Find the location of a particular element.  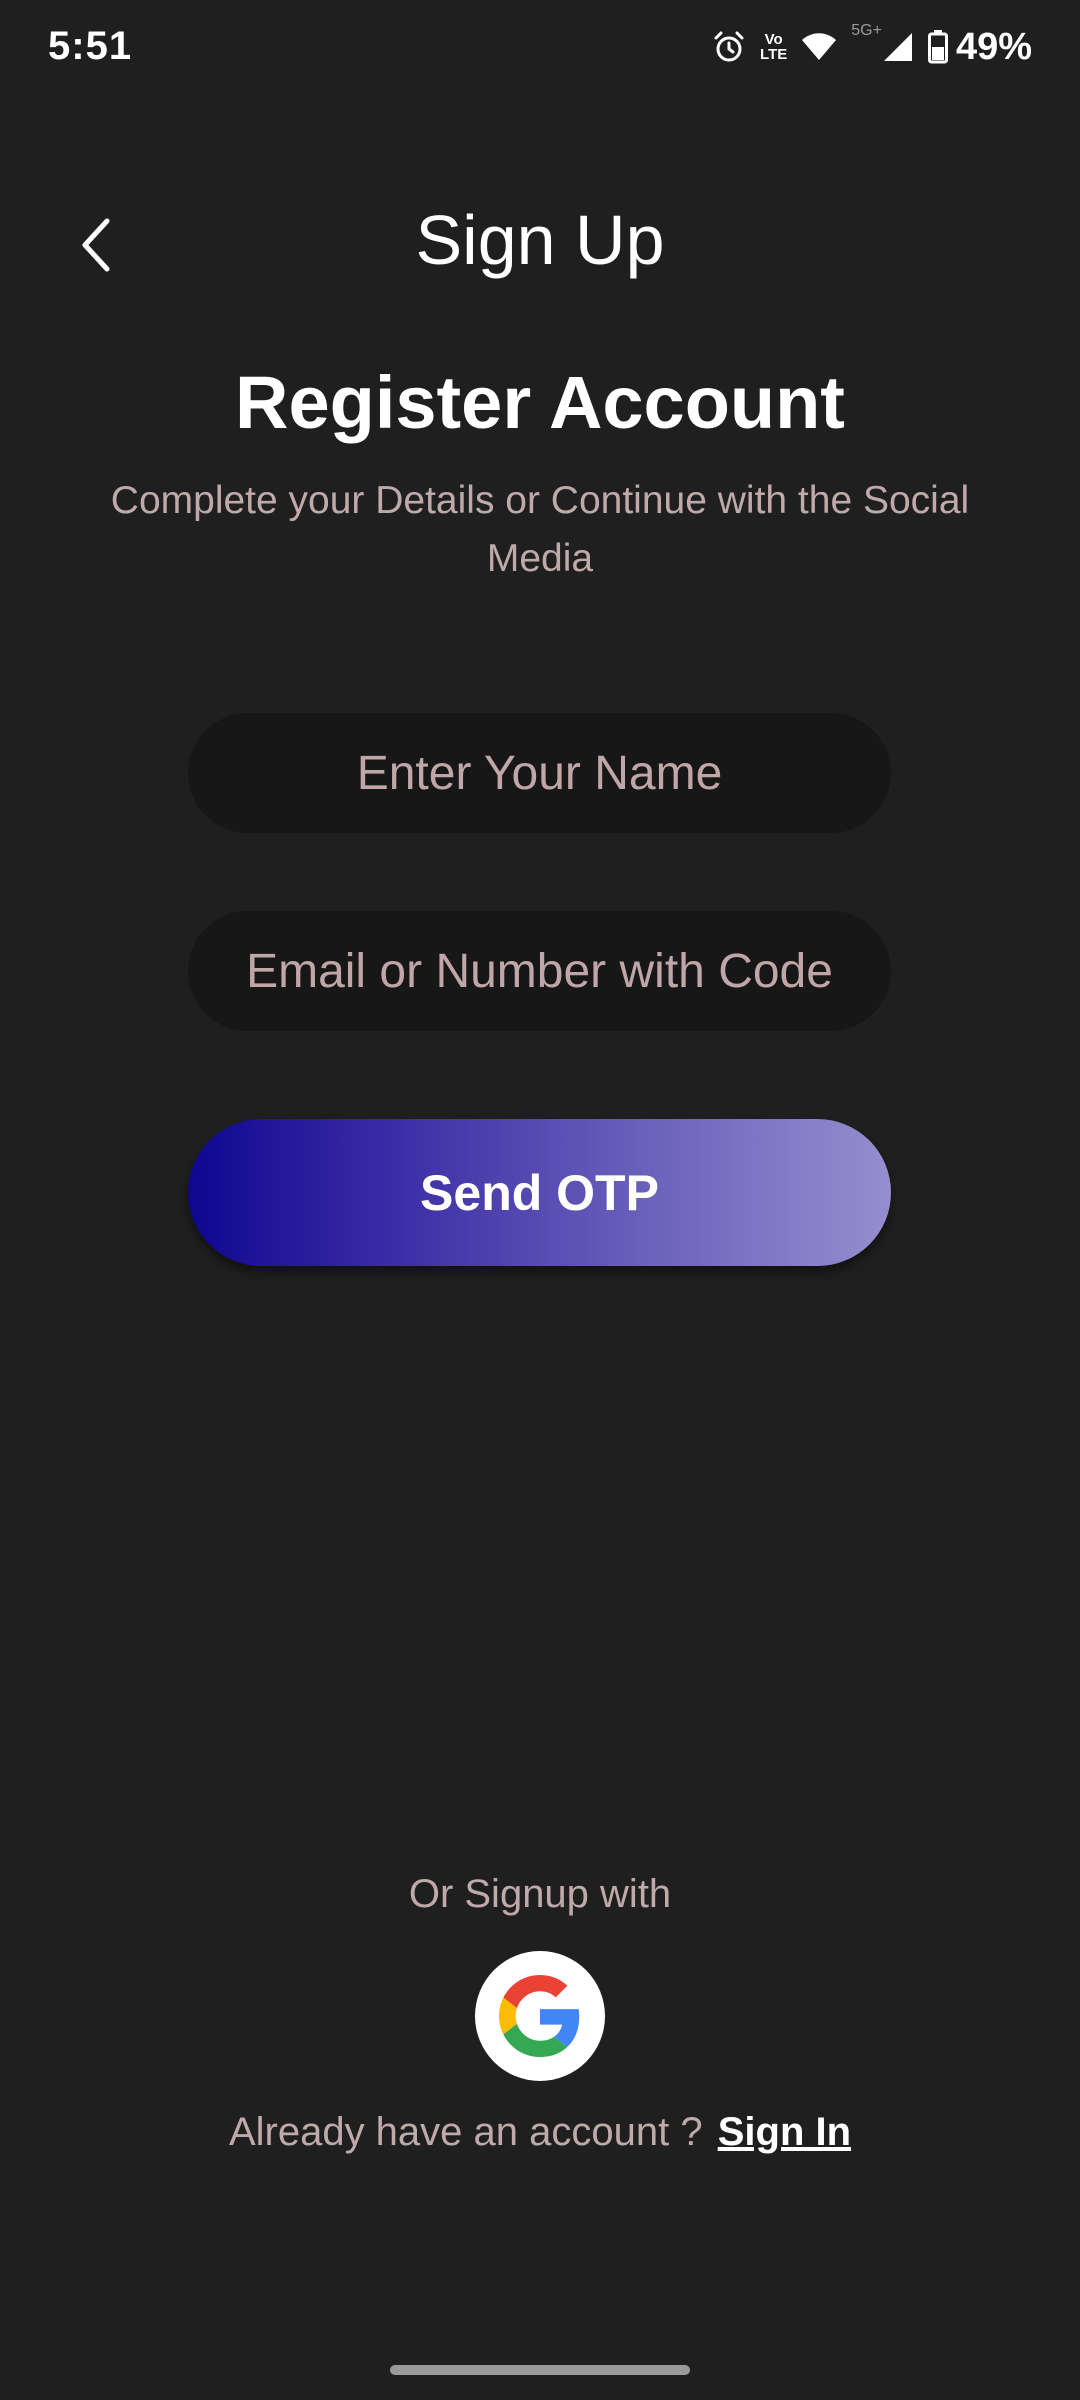

register-title: Register Account is located at coordinates (540, 402).